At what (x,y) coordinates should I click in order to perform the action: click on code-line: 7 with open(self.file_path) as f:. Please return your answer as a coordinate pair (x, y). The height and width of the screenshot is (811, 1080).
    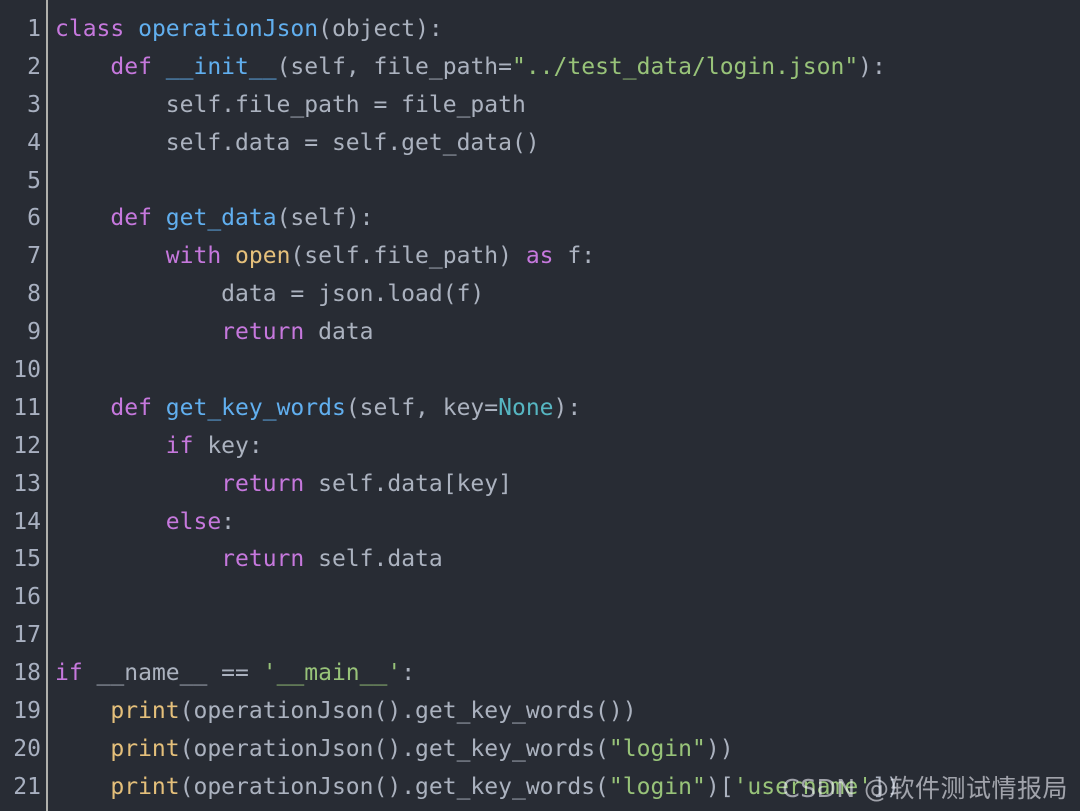
    Looking at the image, I should click on (540, 257).